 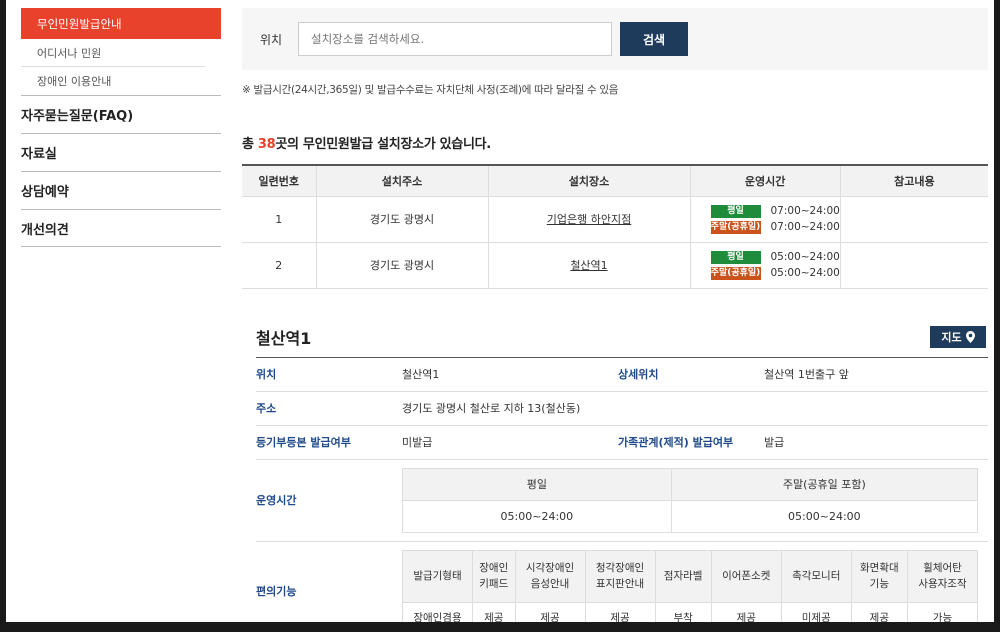 I want to click on sidebar-item-kiosk-guide: 무인민원발급안내, so click(x=121, y=23).